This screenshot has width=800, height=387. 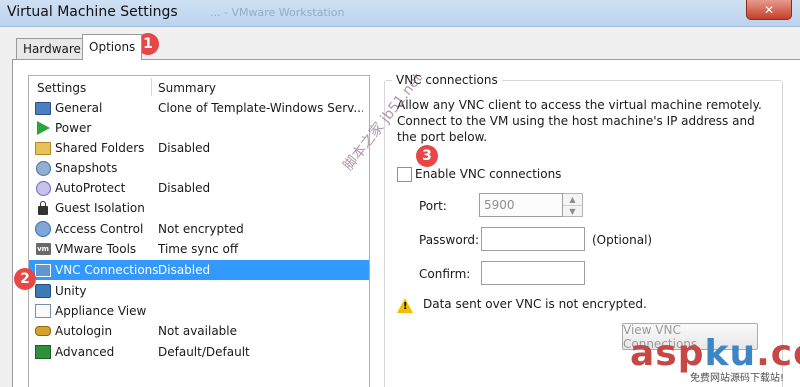 I want to click on camera-icon, so click(x=43, y=168).